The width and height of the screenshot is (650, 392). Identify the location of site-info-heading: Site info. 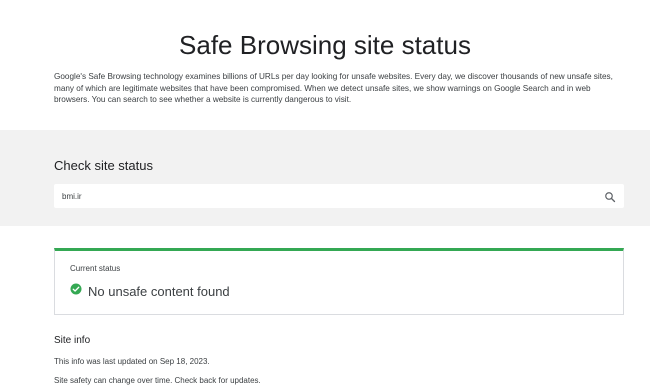
(72, 340).